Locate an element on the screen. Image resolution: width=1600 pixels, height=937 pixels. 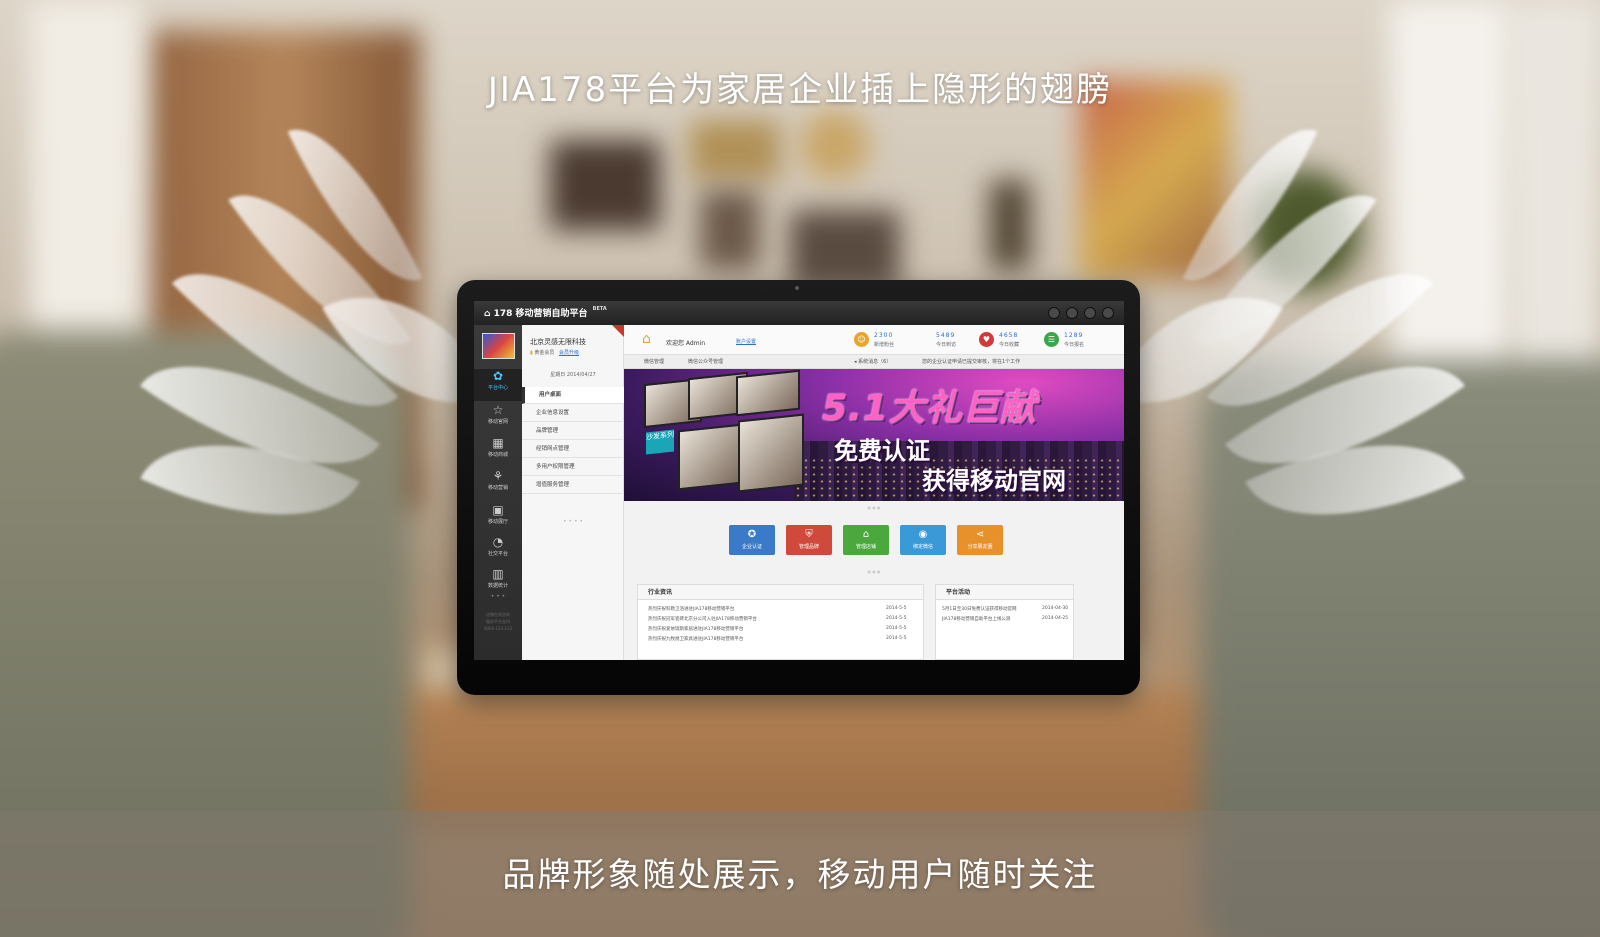
bank-icon: ⌂ is located at coordinates (866, 534).